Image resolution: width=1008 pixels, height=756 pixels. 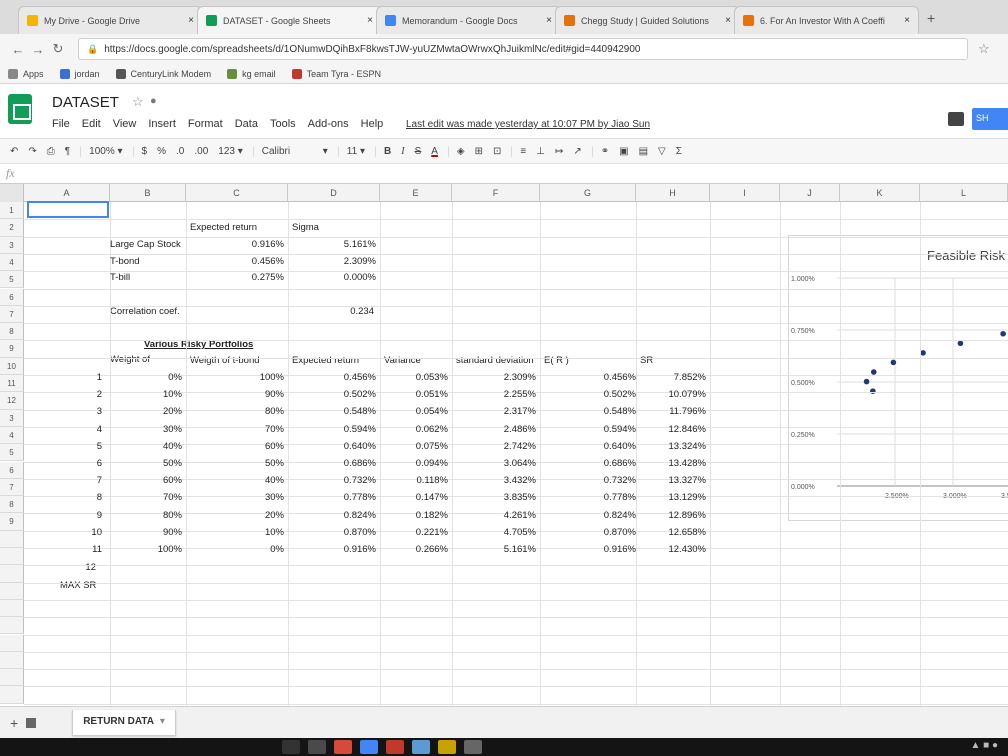 What do you see at coordinates (130, 359) in the screenshot?
I see `weight-header: Weight of` at bounding box center [130, 359].